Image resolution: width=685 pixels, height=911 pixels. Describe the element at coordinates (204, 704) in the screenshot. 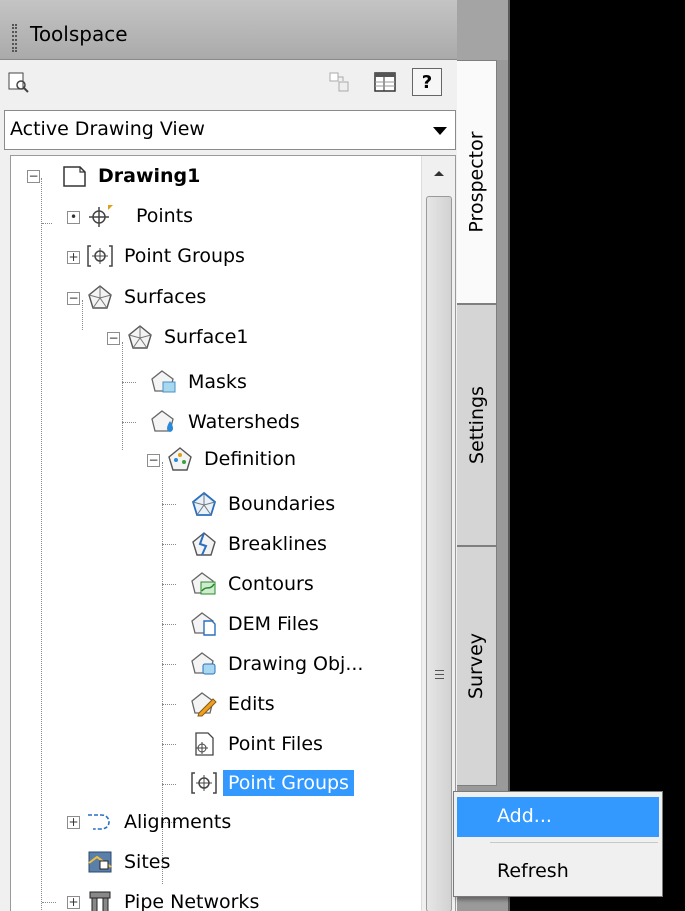

I see `edit-icon` at that location.